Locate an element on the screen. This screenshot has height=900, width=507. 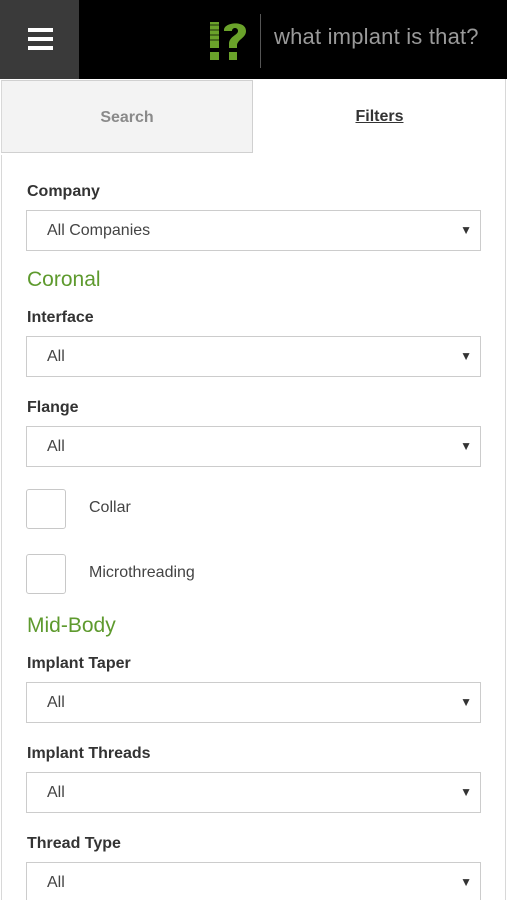
flange-select: All ▼ is located at coordinates (253, 446).